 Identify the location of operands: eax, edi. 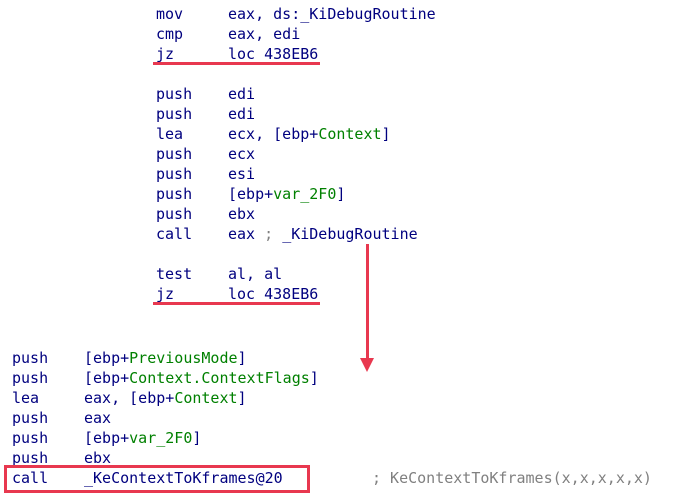
(264, 34).